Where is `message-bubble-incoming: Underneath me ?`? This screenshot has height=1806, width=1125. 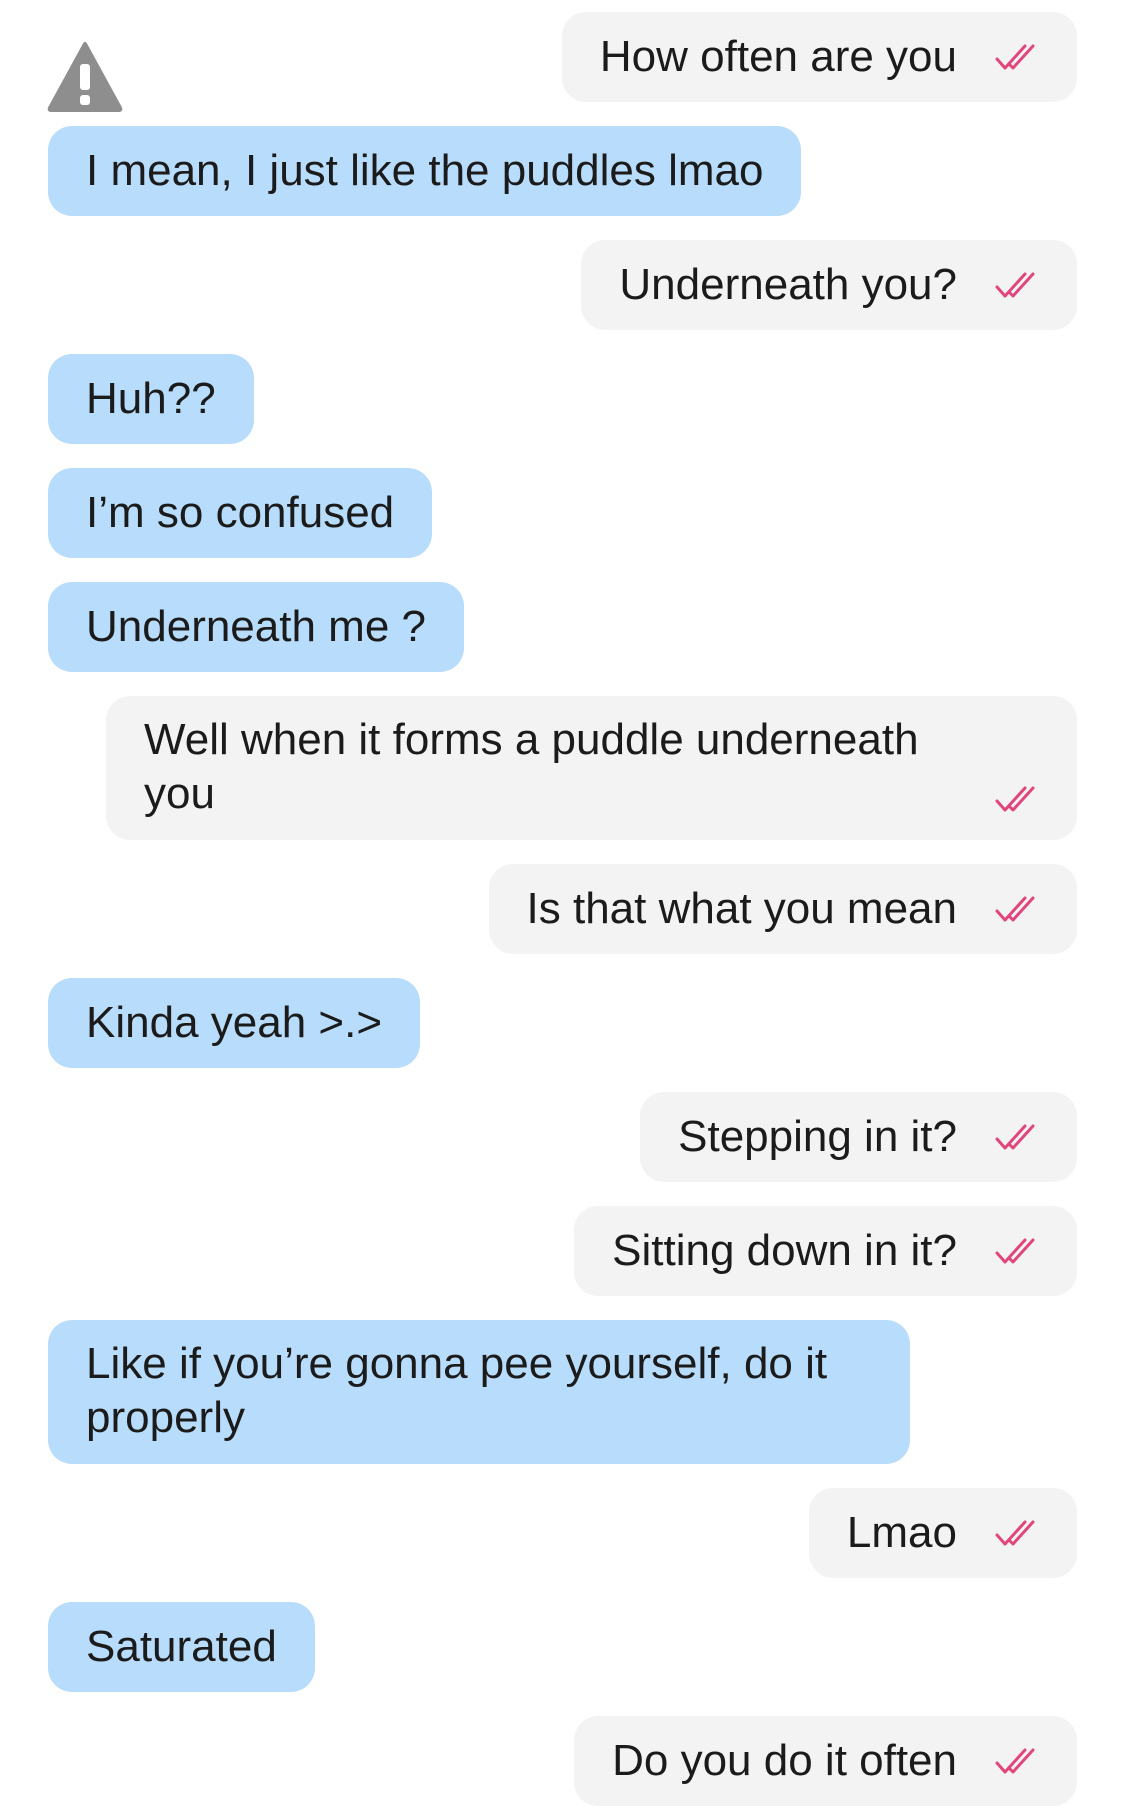 message-bubble-incoming: Underneath me ? is located at coordinates (256, 627).